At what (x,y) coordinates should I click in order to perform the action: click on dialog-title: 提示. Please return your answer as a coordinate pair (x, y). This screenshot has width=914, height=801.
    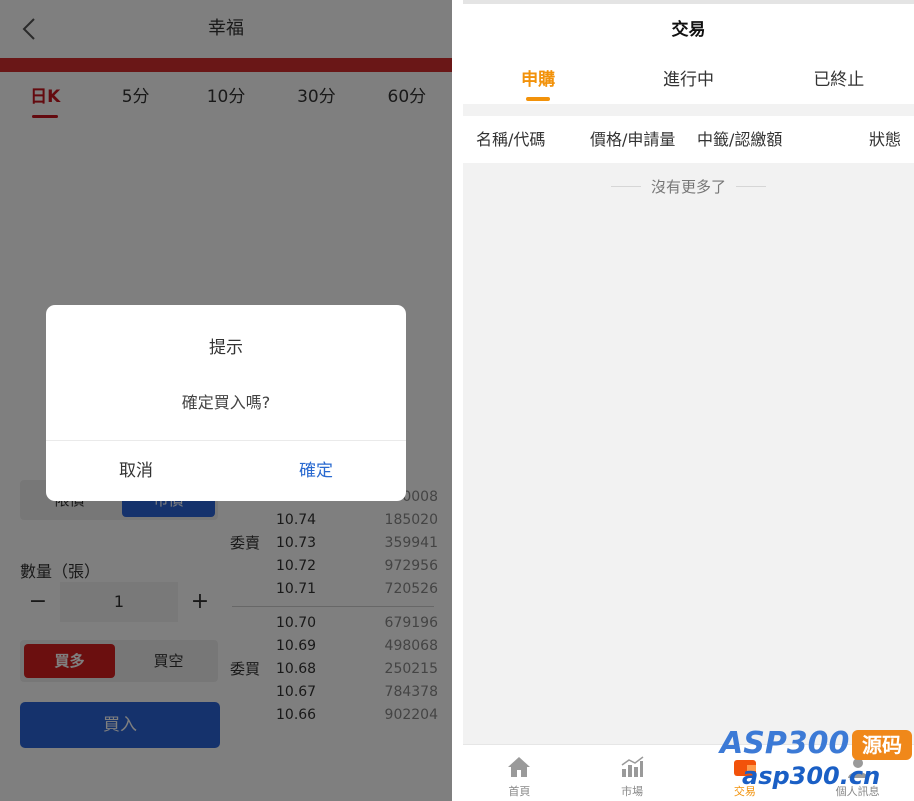
    Looking at the image, I should click on (226, 348).